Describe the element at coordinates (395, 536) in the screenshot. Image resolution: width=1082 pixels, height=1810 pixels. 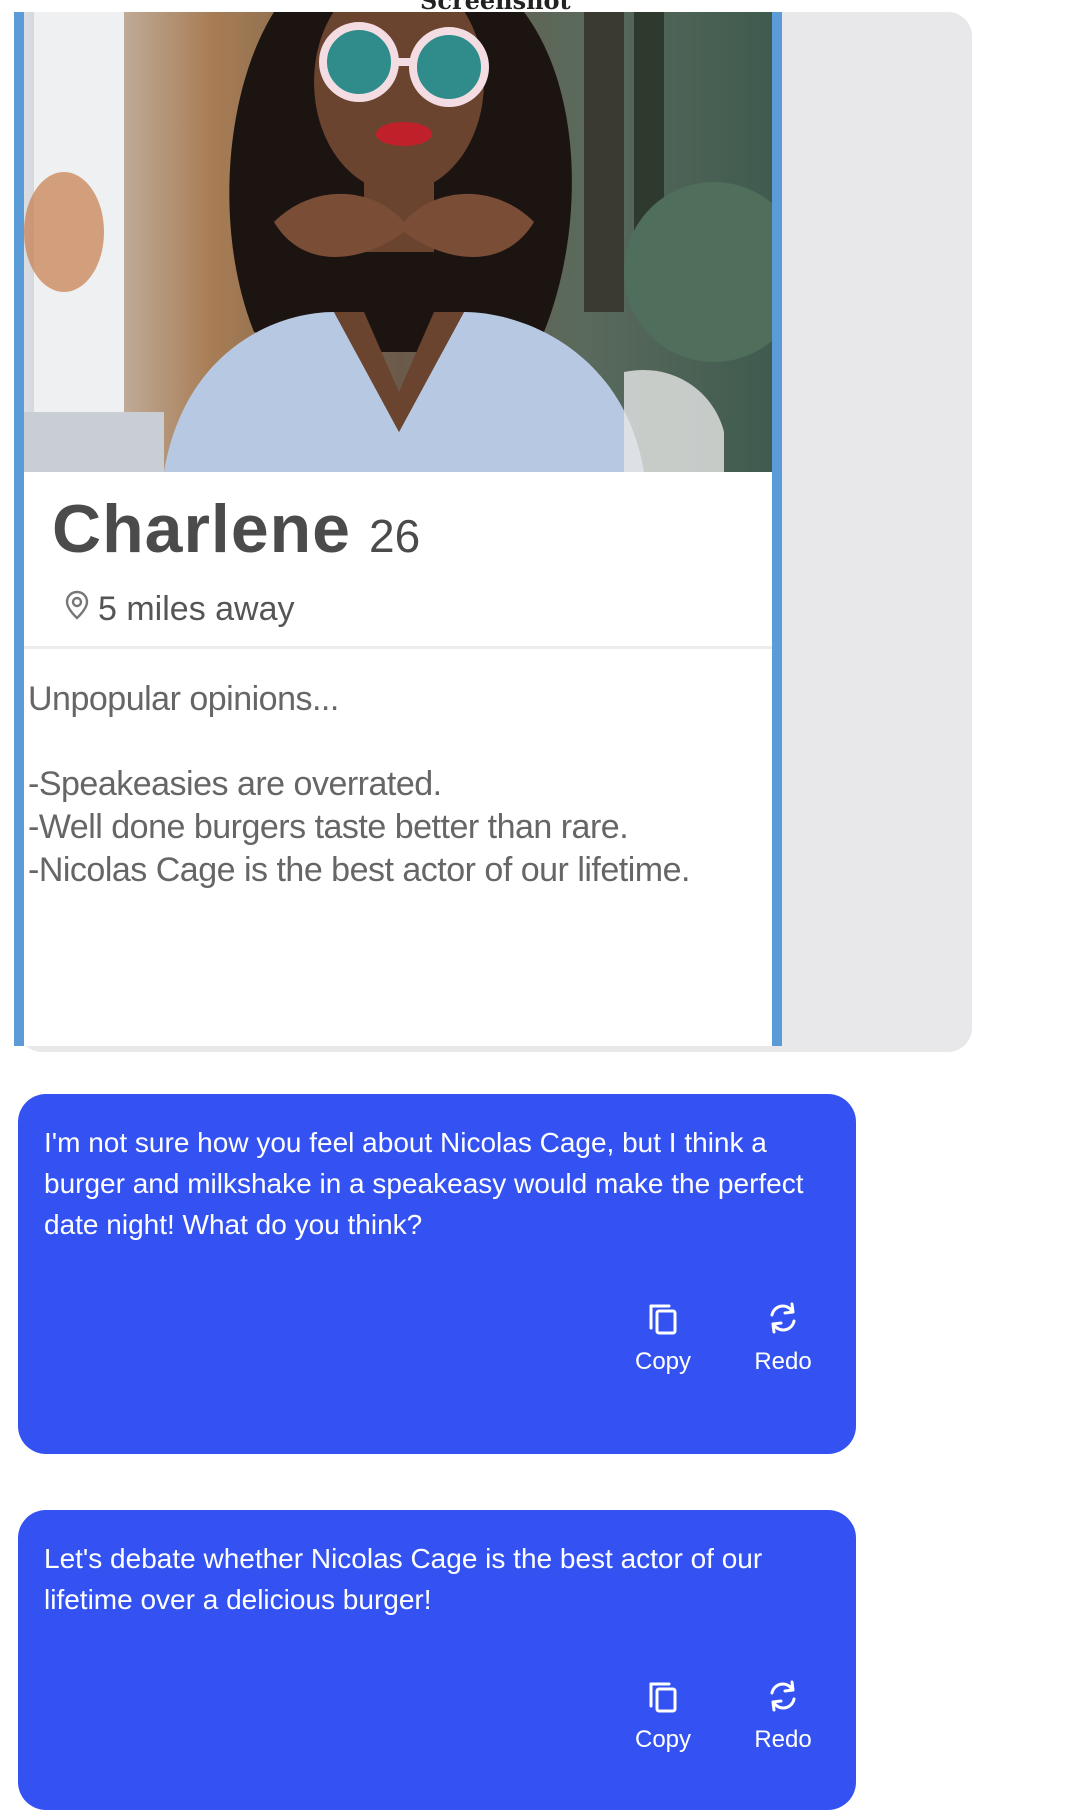
I see `profile-age: 26` at that location.